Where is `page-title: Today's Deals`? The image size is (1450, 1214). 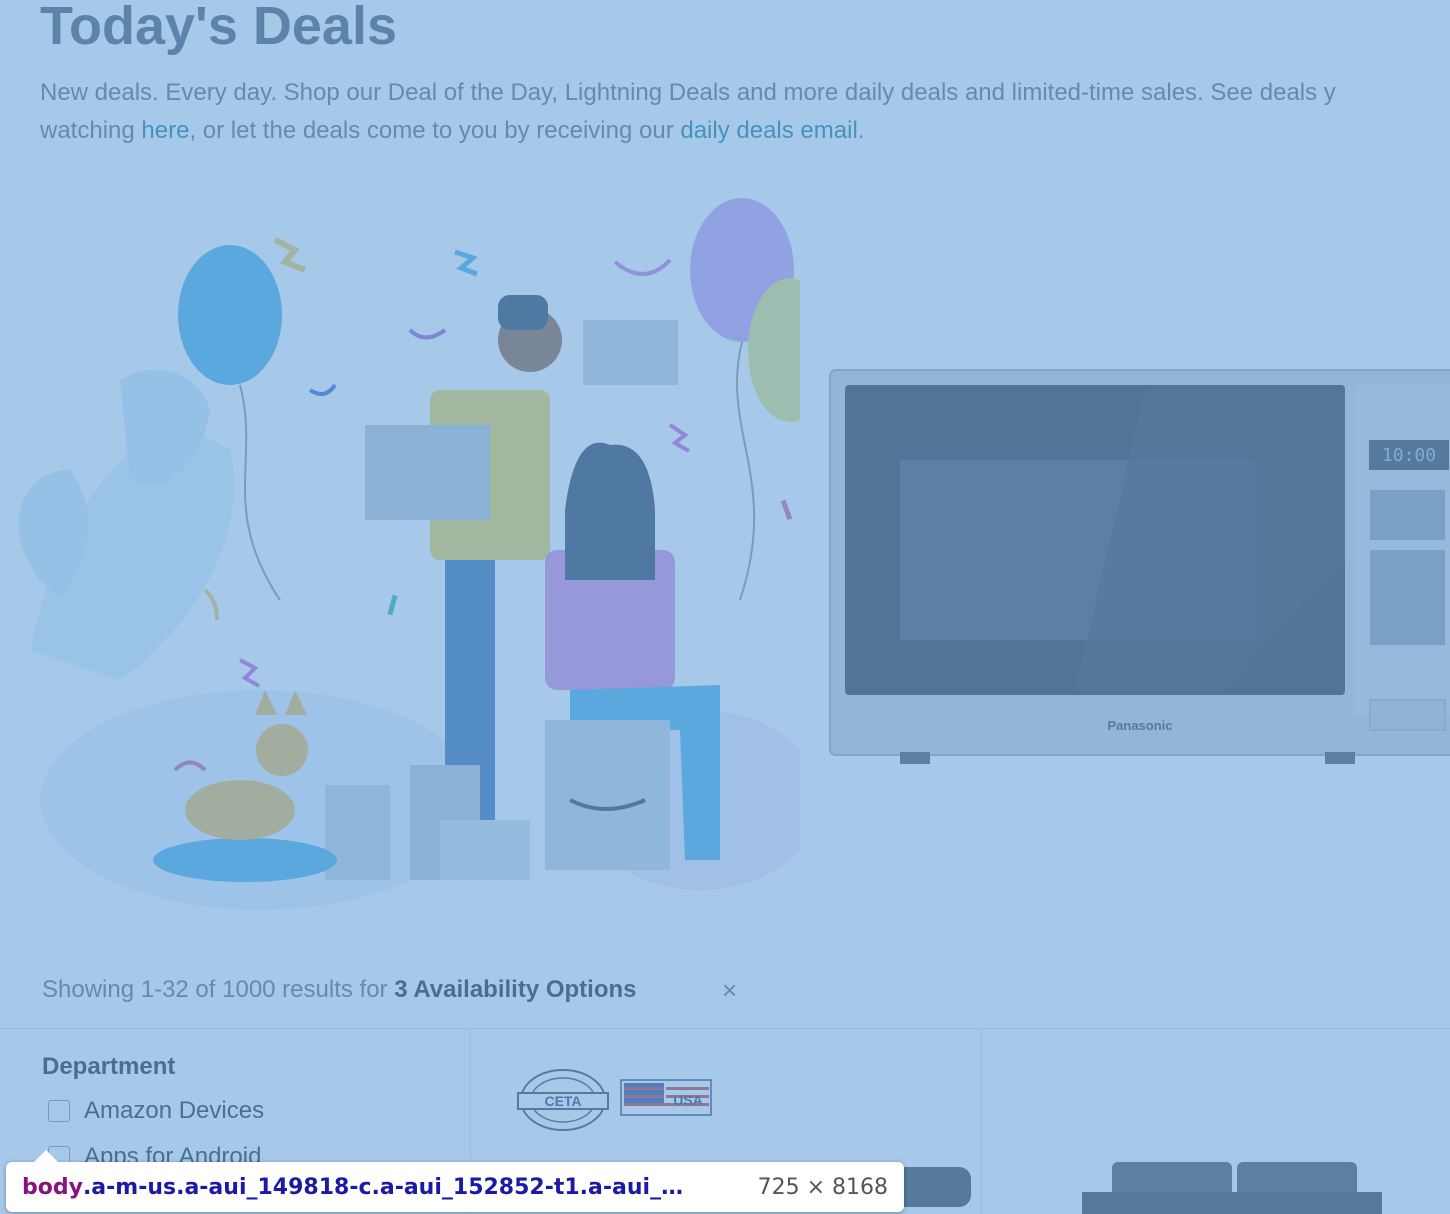
page-title: Today's Deals is located at coordinates (218, 28).